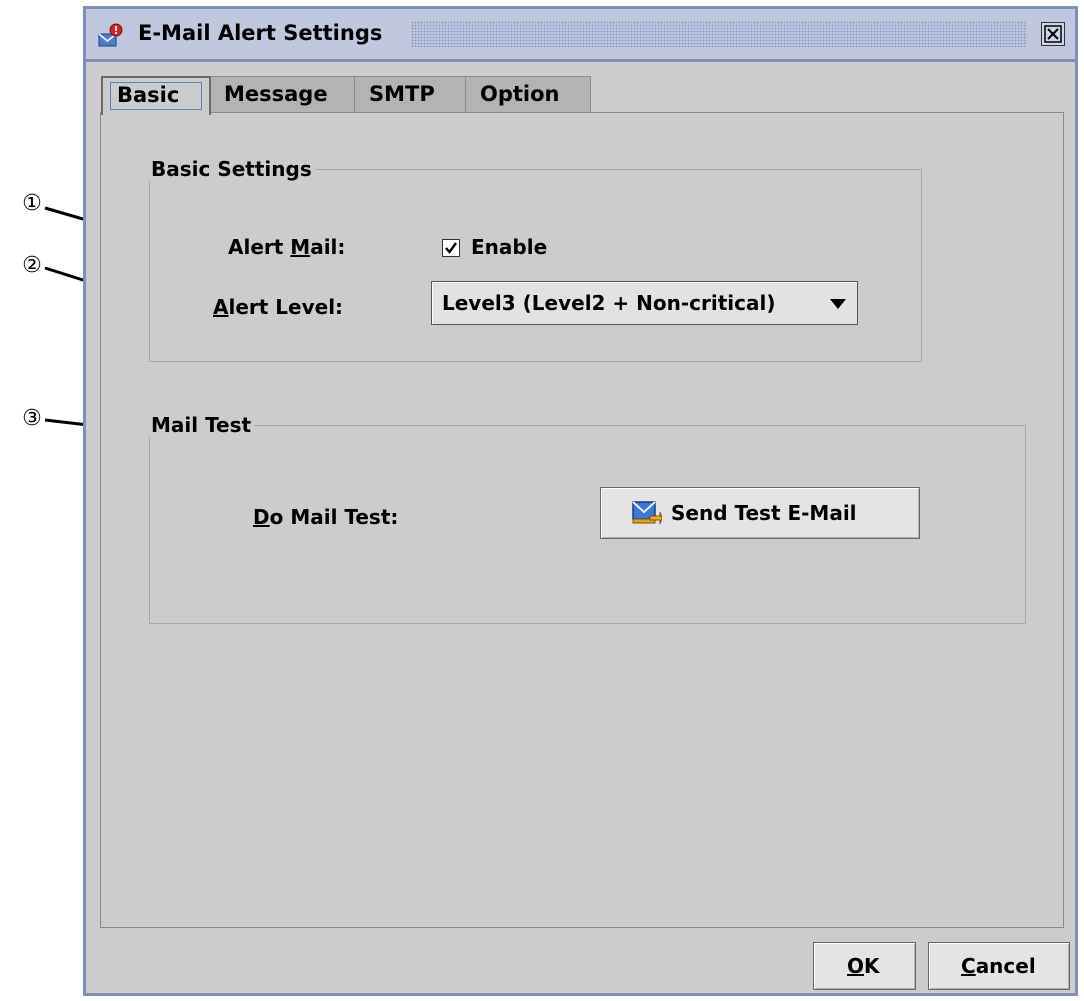  Describe the element at coordinates (286, 307) in the screenshot. I see `alert-level-label-post: lert Level:` at that location.